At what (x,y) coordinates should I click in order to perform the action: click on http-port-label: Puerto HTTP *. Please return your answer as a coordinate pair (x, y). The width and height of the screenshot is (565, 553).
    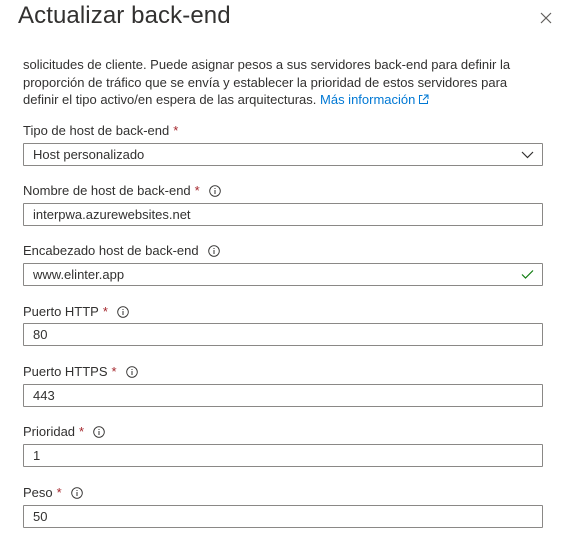
    Looking at the image, I should click on (76, 311).